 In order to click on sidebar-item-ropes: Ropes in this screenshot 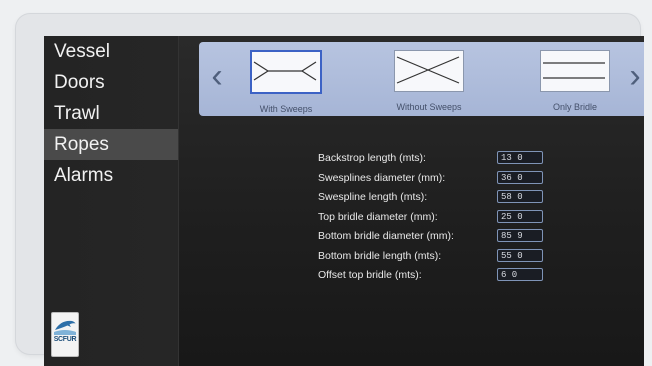, I will do `click(111, 144)`.